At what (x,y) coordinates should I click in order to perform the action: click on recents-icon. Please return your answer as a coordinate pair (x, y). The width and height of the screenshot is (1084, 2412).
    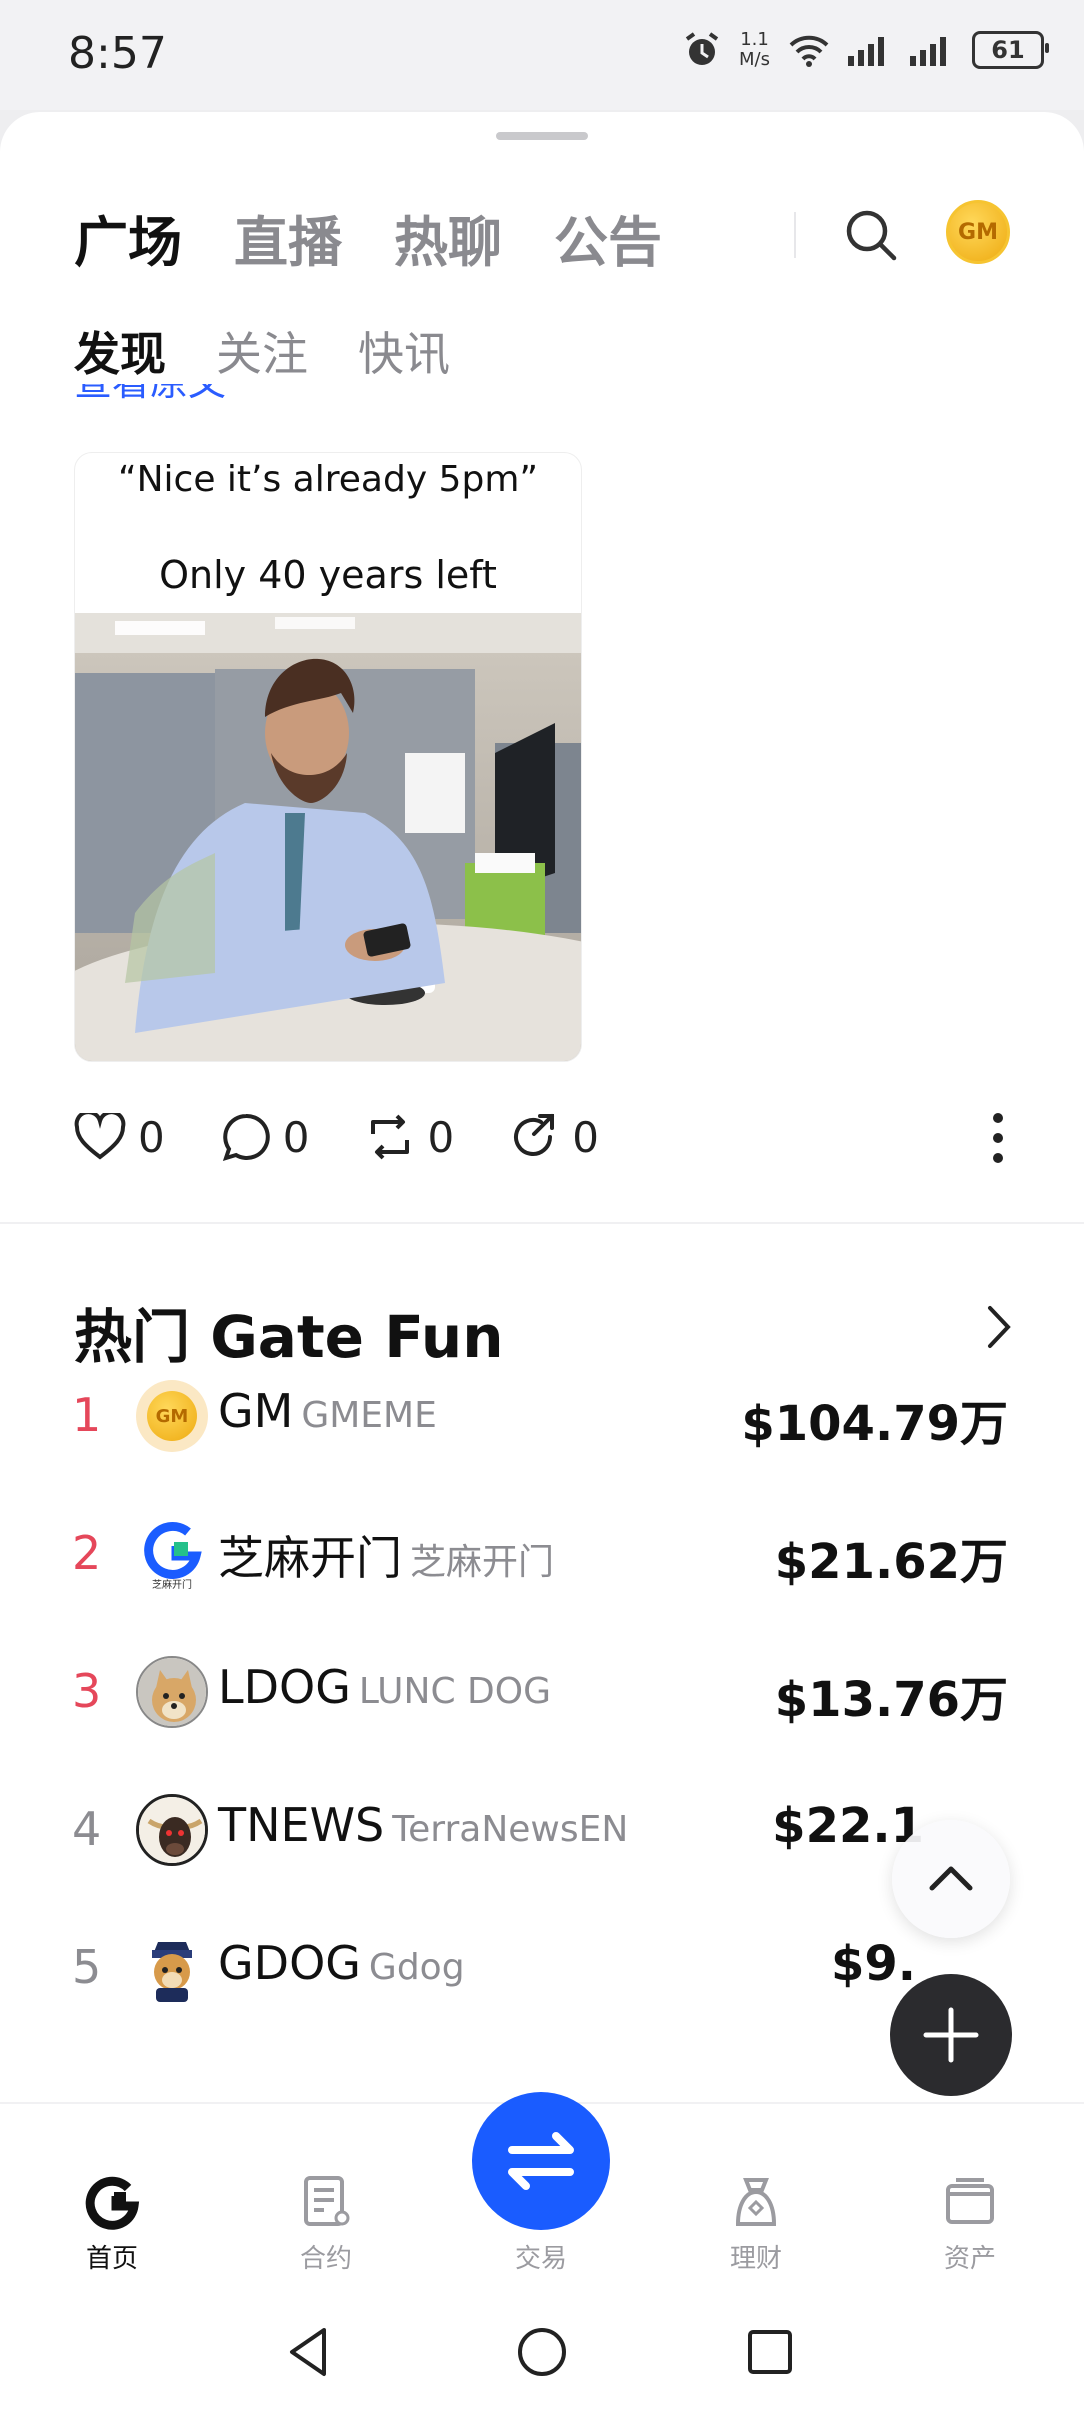
    Looking at the image, I should click on (770, 2352).